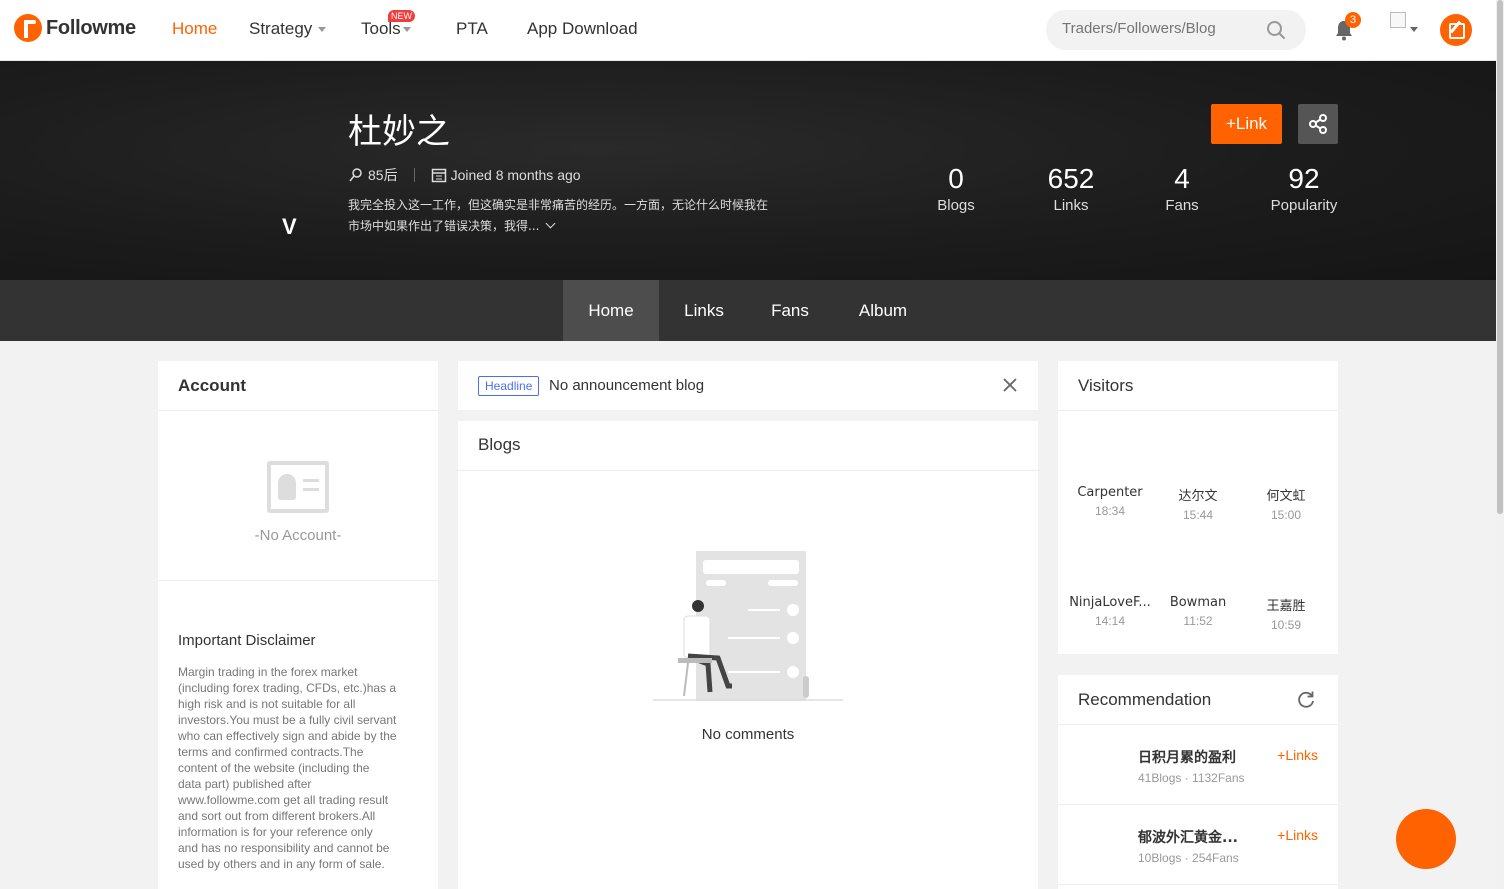 The height and width of the screenshot is (889, 1504). I want to click on share-icon, so click(1318, 124).